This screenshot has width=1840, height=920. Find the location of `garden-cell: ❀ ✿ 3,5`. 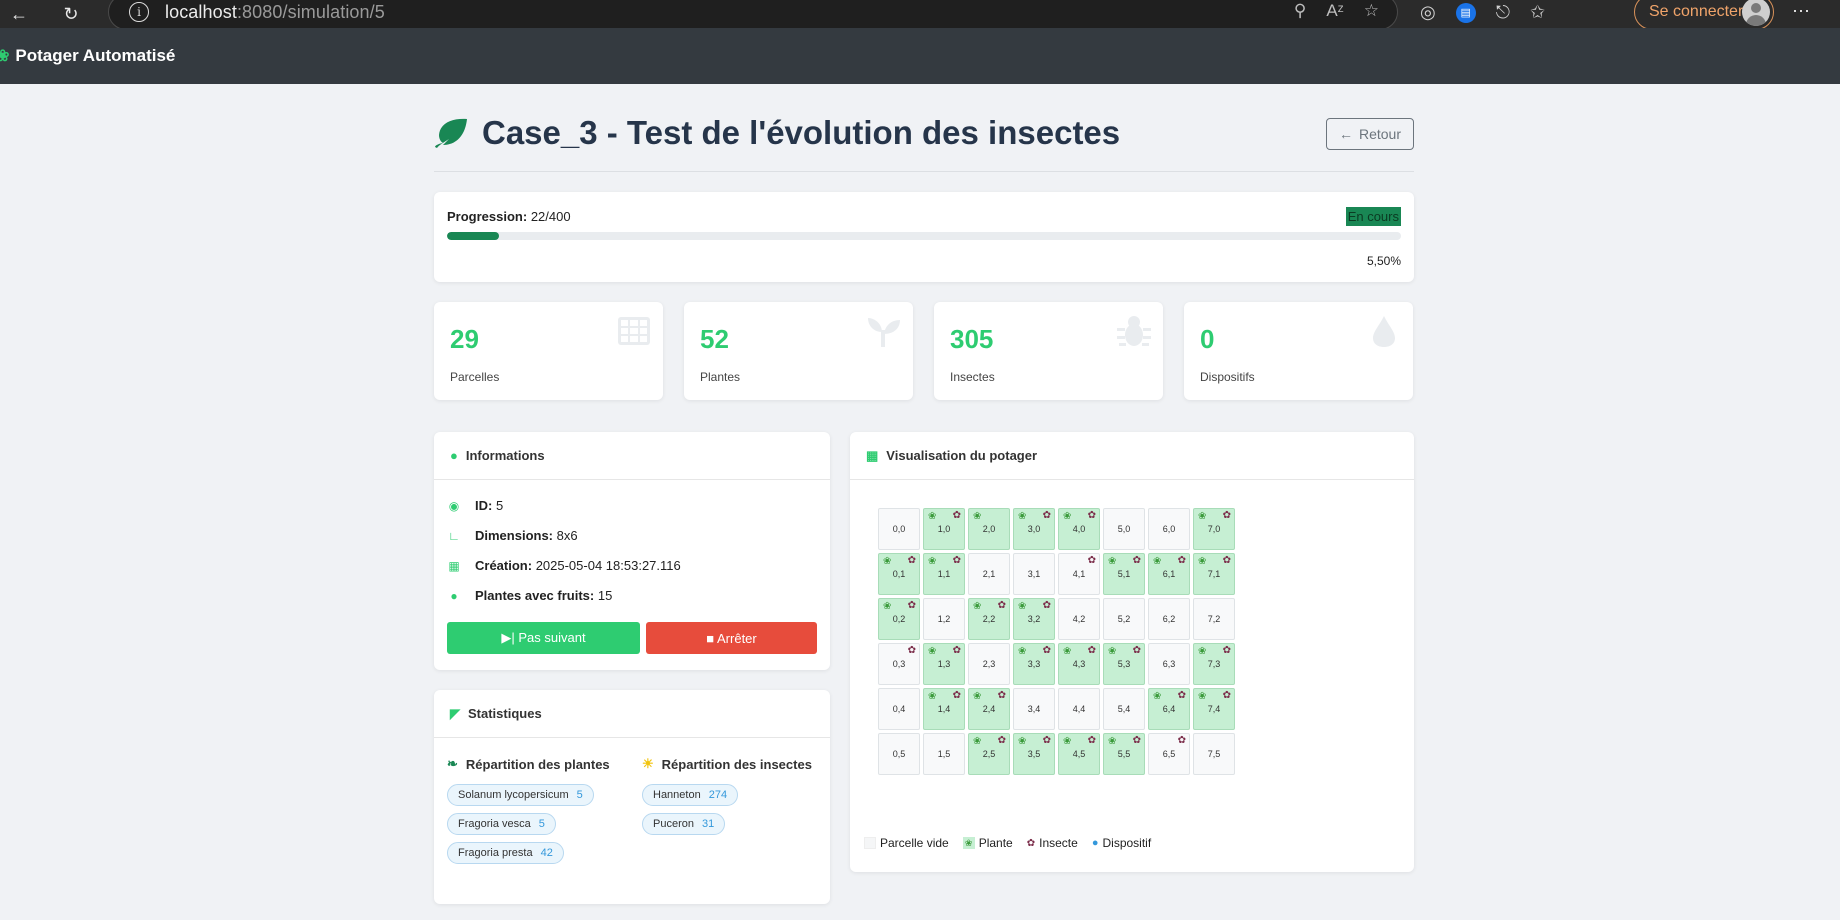

garden-cell: ❀ ✿ 3,5 is located at coordinates (1034, 754).